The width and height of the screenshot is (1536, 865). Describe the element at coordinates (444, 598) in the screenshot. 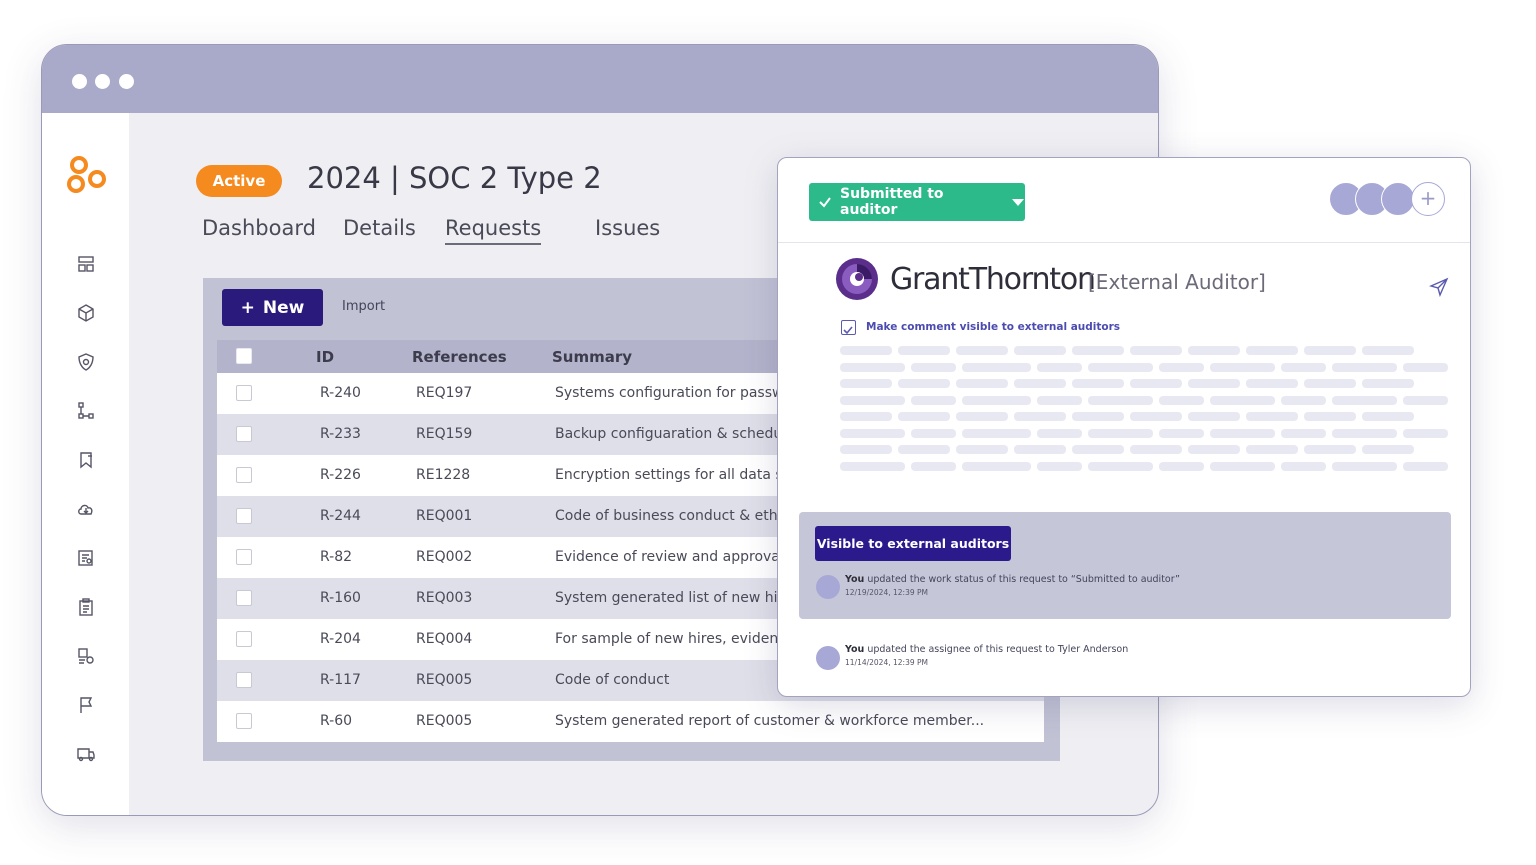

I see `cell-reference: REQ003` at that location.